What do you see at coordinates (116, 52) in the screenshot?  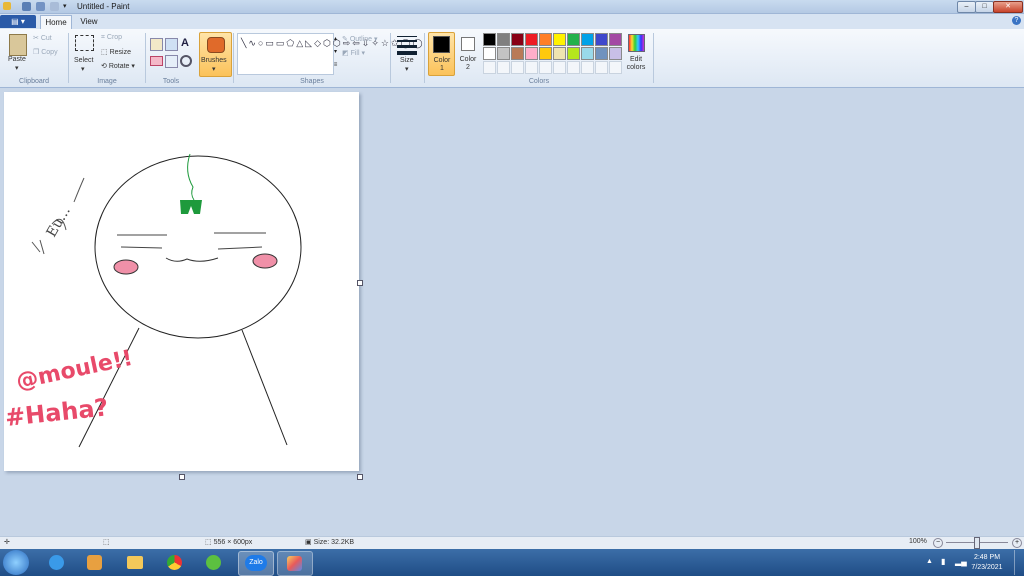 I see `resize-button: ⬚ Resize` at bounding box center [116, 52].